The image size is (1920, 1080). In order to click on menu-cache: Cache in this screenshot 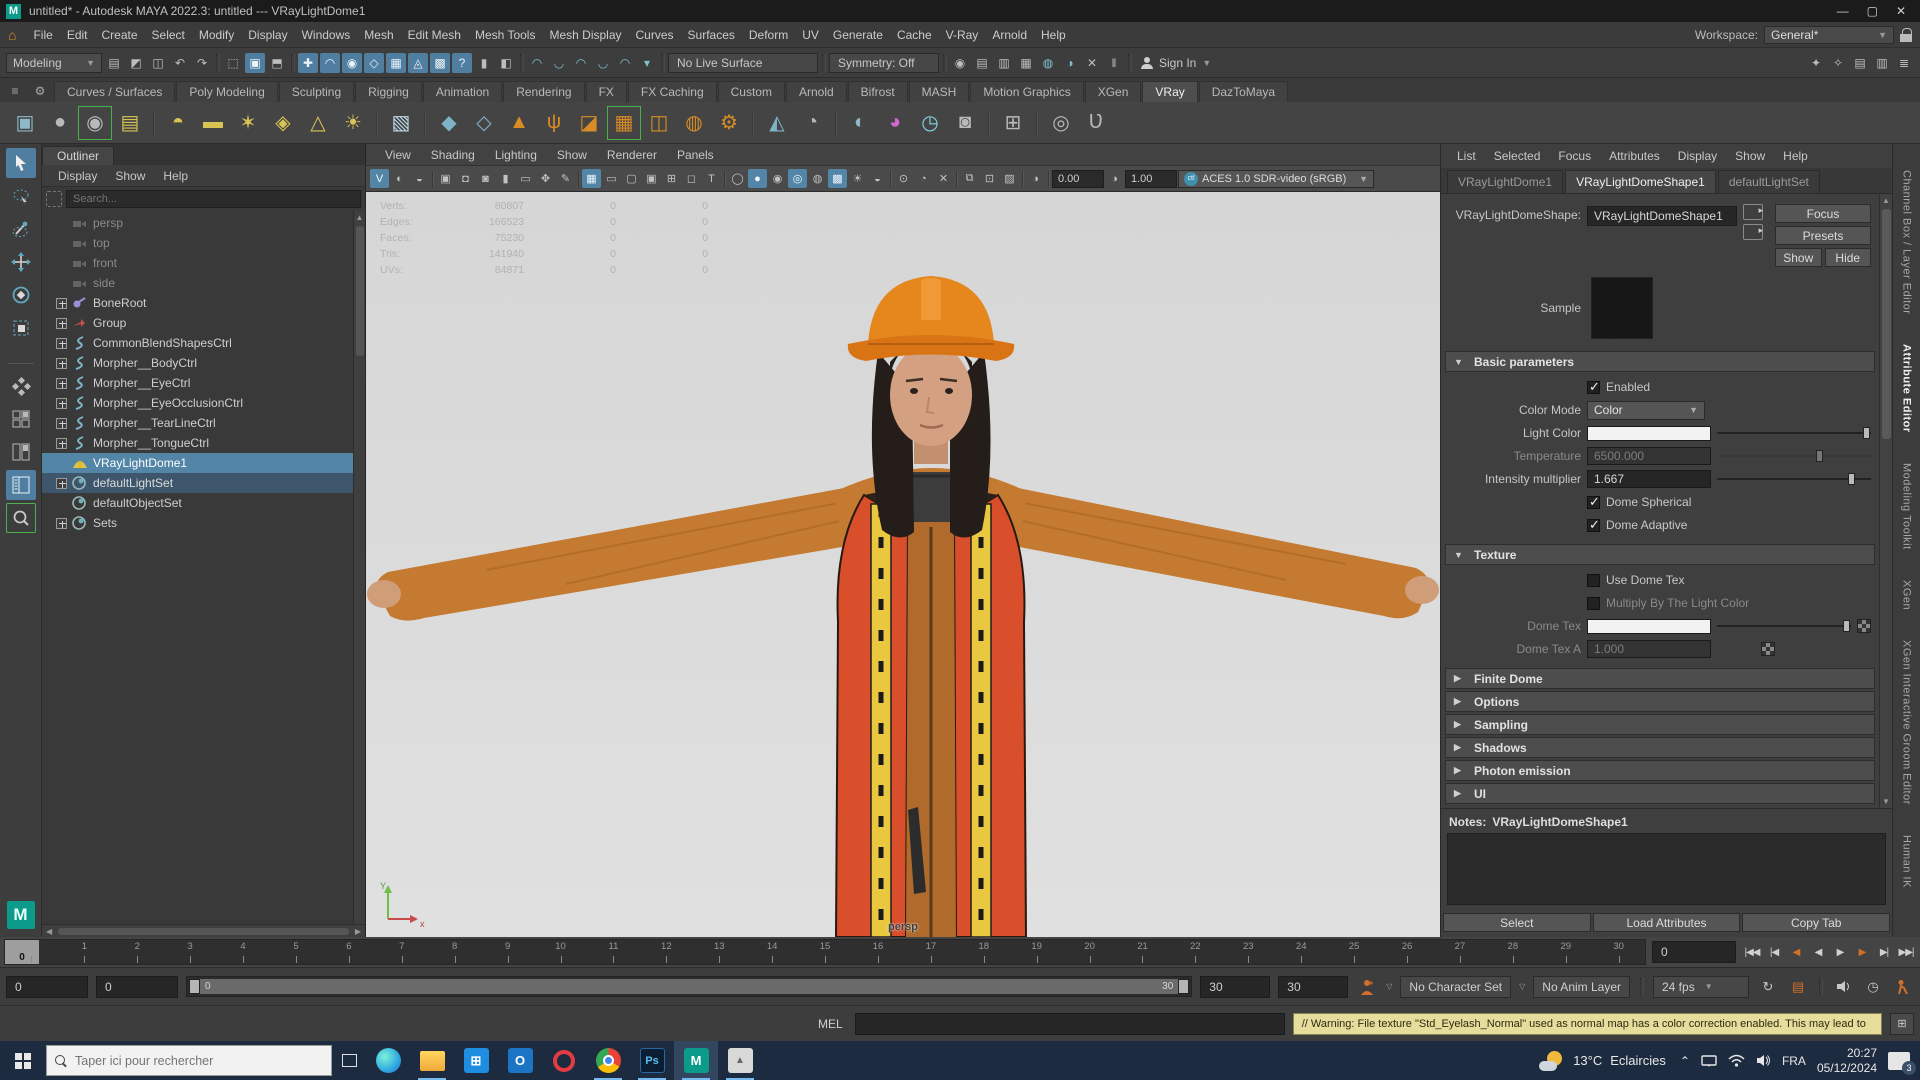, I will do `click(914, 35)`.